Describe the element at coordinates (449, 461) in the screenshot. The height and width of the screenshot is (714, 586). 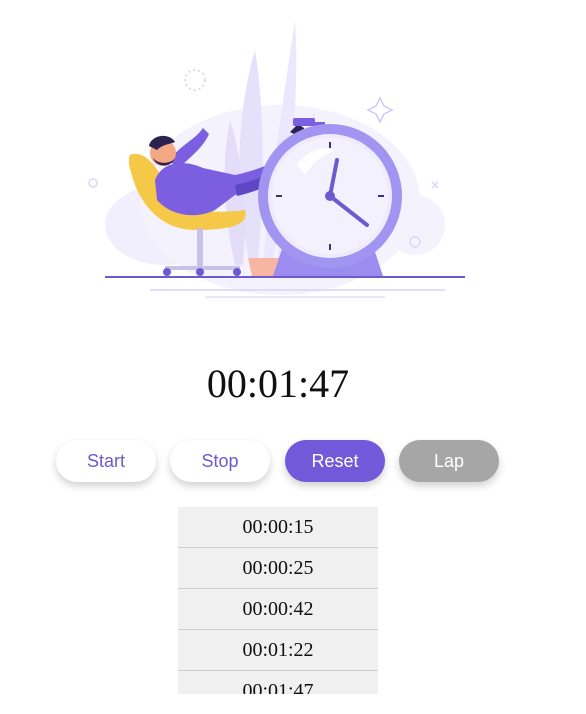
I see `lap-button: Lap` at that location.